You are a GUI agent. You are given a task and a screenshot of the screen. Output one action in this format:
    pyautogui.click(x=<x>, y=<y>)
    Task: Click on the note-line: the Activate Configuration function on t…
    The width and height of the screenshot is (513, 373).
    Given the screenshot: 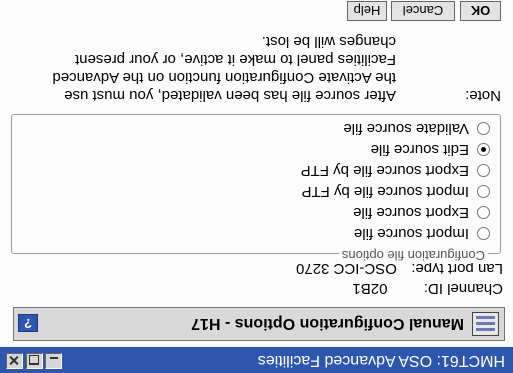 What is the action you would take?
    pyautogui.click(x=224, y=77)
    